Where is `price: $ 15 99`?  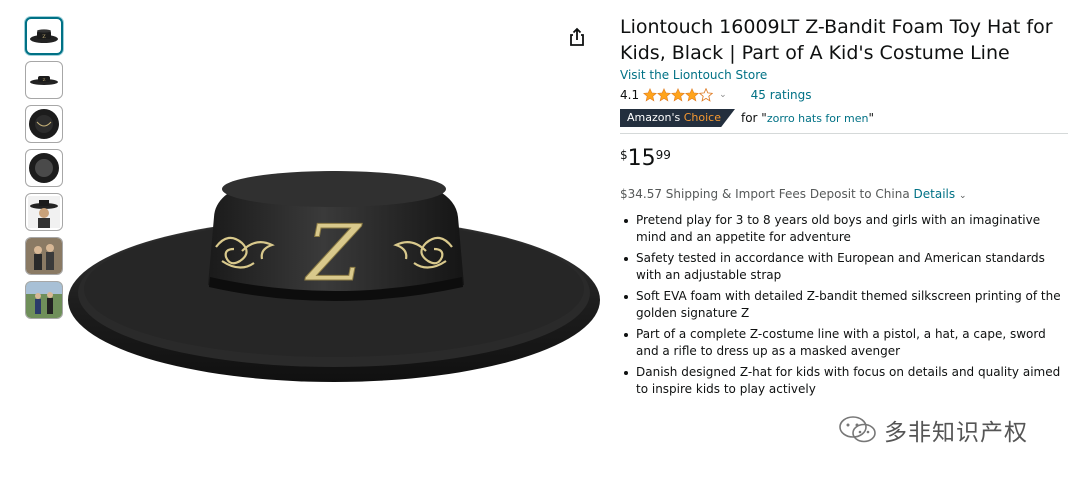
price: $ 15 99 is located at coordinates (845, 159).